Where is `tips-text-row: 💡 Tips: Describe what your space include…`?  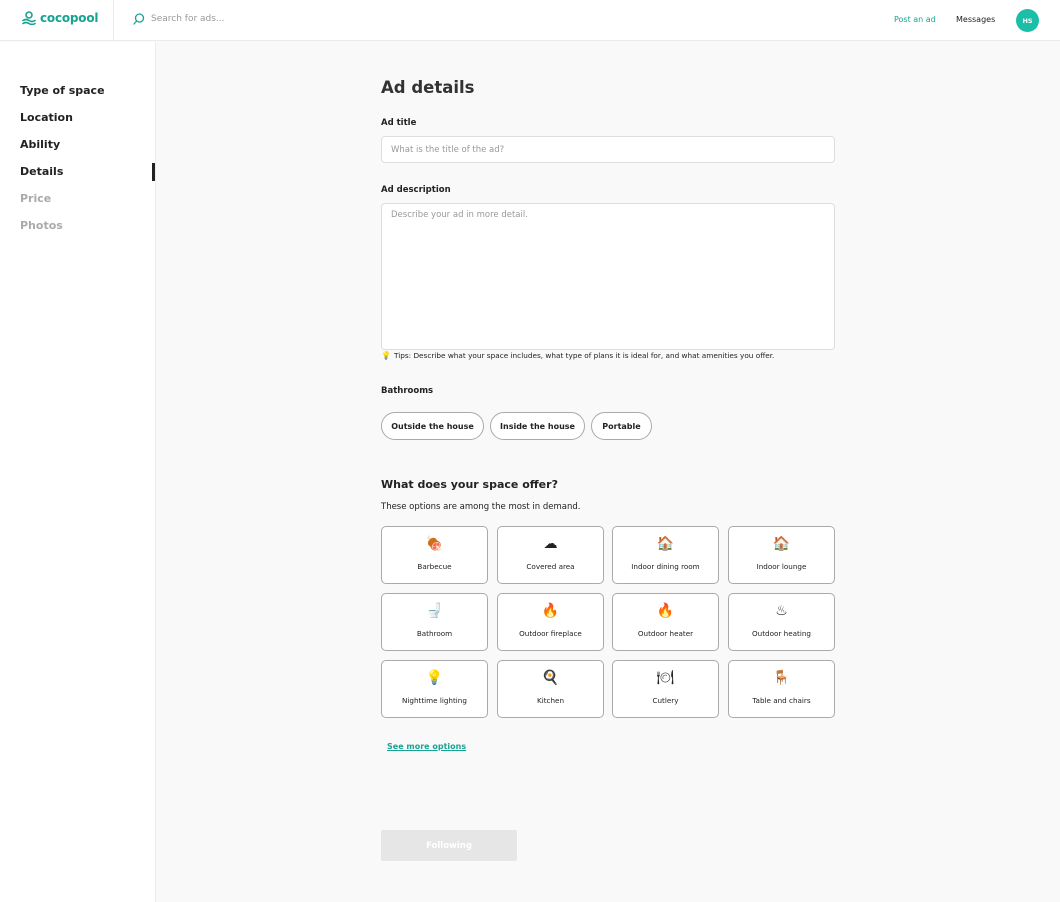 tips-text-row: 💡 Tips: Describe what your space include… is located at coordinates (577, 355).